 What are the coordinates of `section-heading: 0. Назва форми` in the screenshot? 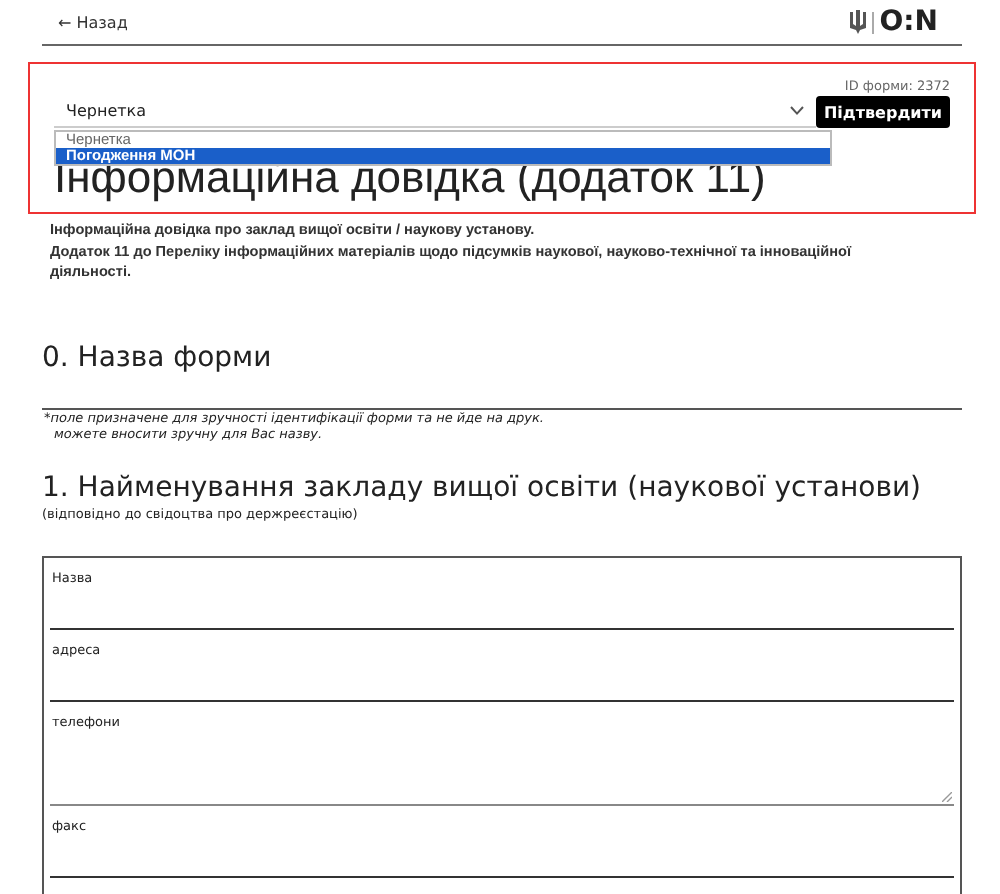 It's located at (158, 357).